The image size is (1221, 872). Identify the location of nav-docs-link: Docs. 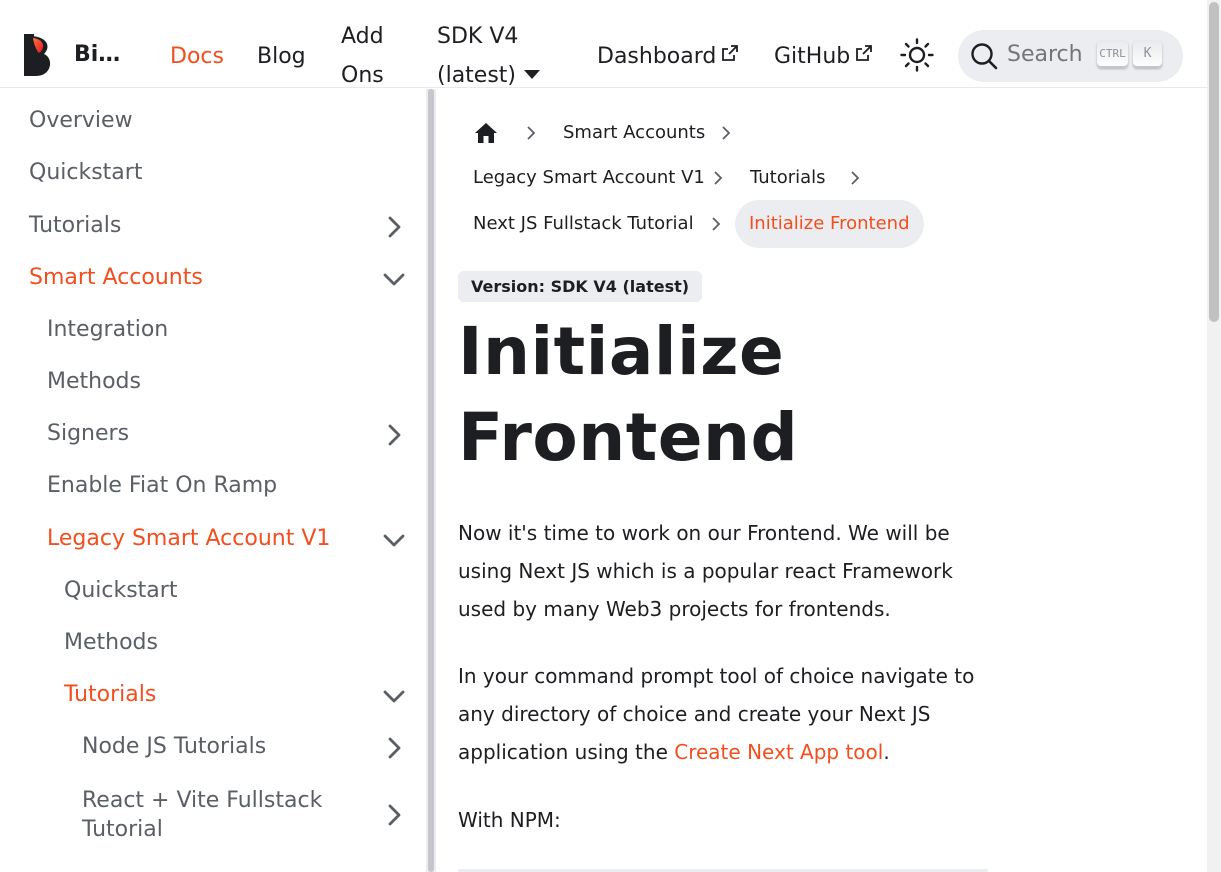
(197, 56).